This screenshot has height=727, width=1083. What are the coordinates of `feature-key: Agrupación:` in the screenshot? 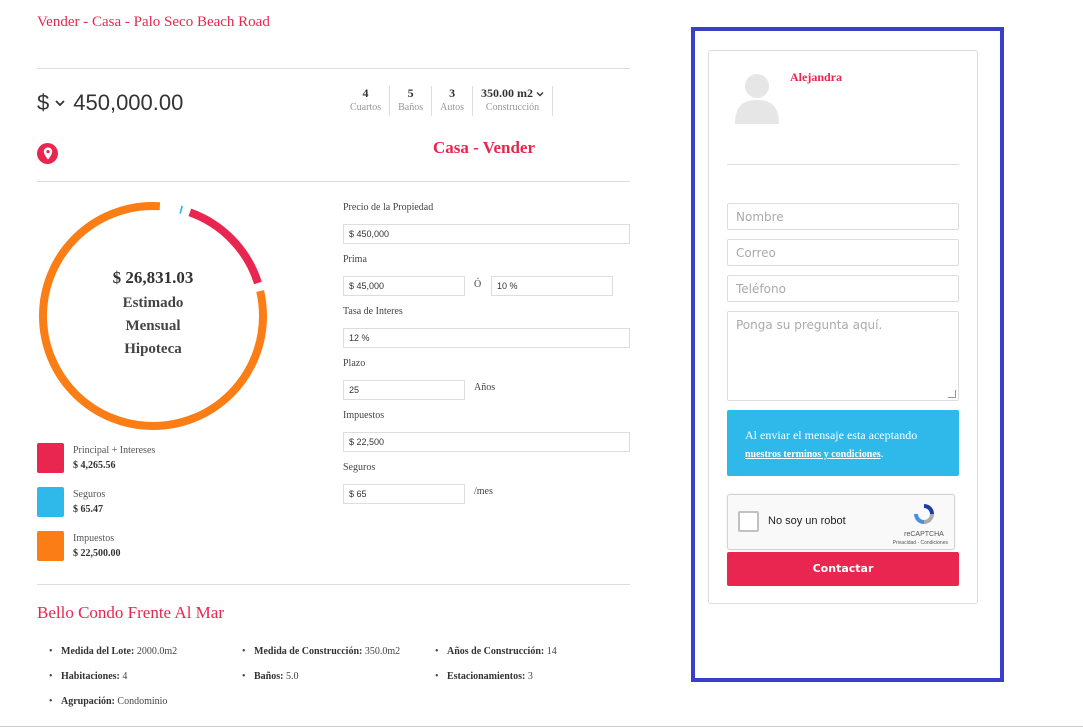 It's located at (88, 701).